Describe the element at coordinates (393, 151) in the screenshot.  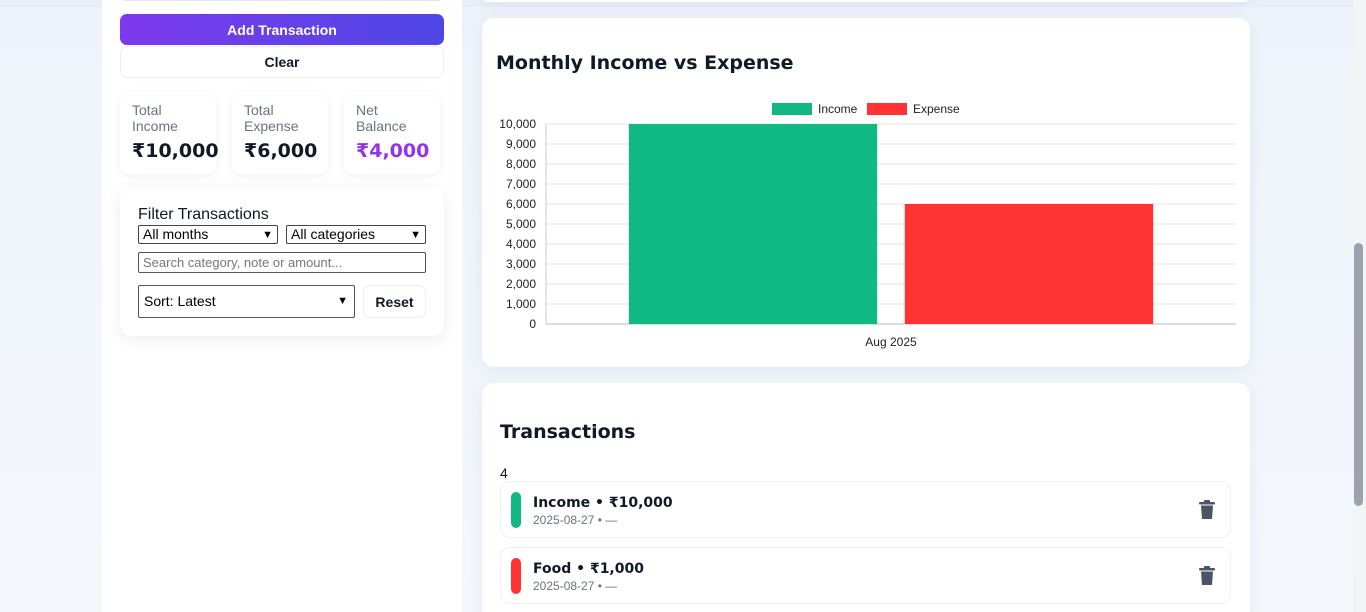
I see `net-balance-value: ₹4,000` at that location.